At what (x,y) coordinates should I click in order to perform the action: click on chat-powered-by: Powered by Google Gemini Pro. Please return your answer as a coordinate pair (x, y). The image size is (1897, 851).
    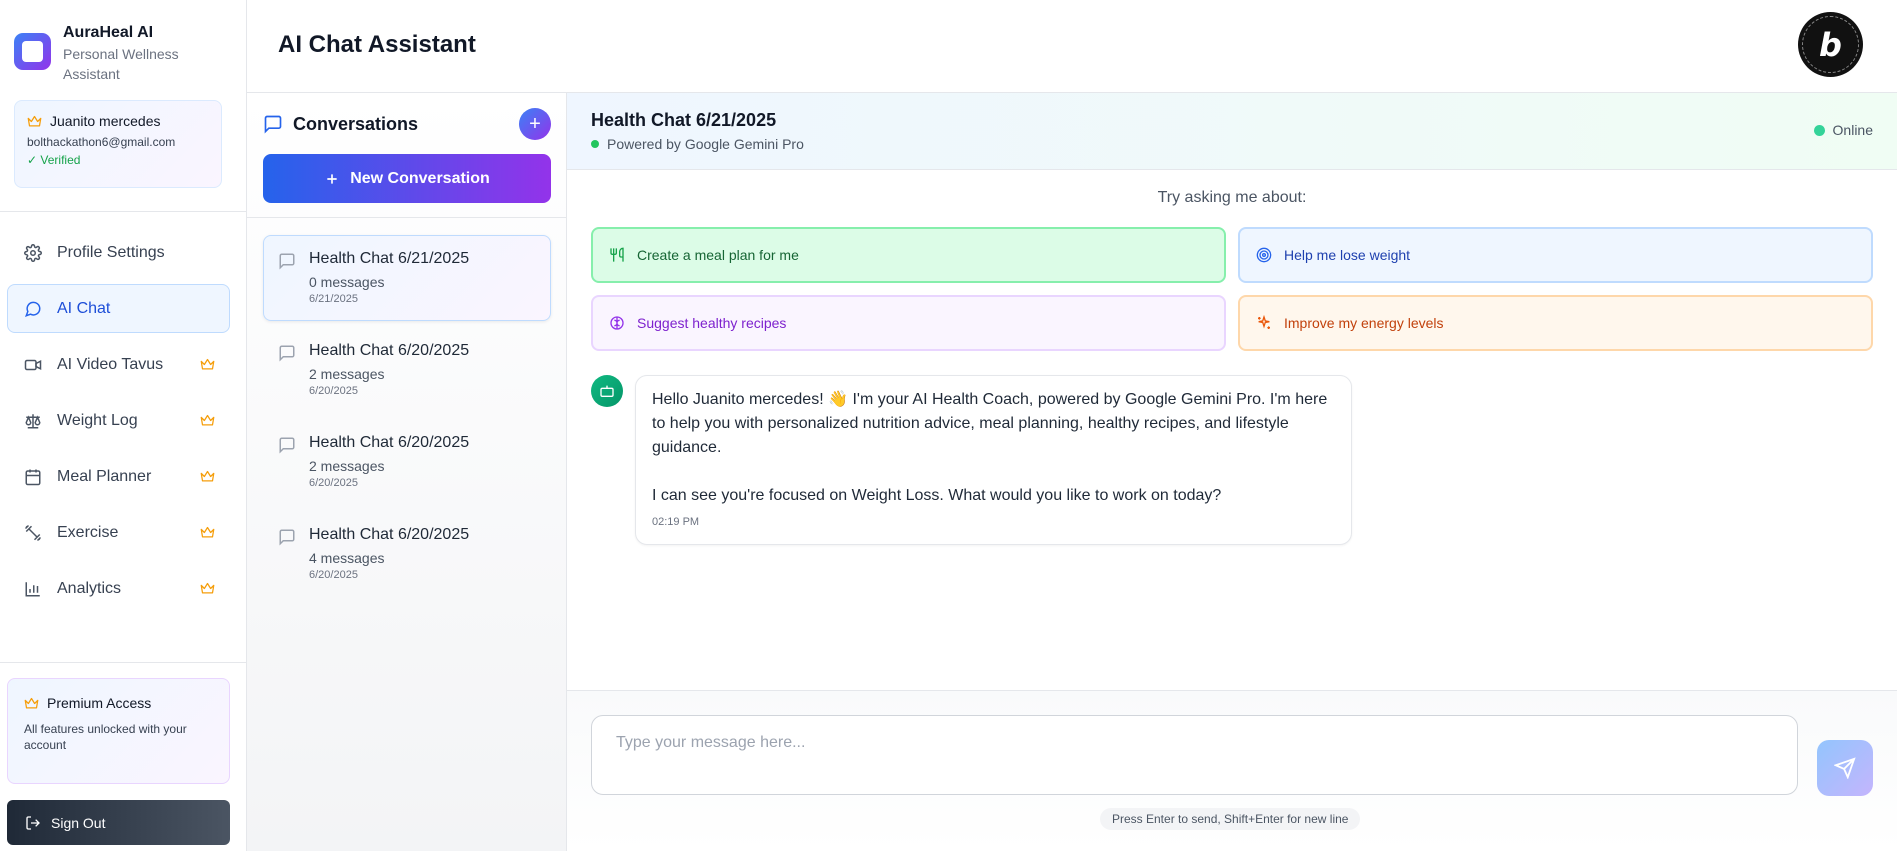
    Looking at the image, I should click on (697, 144).